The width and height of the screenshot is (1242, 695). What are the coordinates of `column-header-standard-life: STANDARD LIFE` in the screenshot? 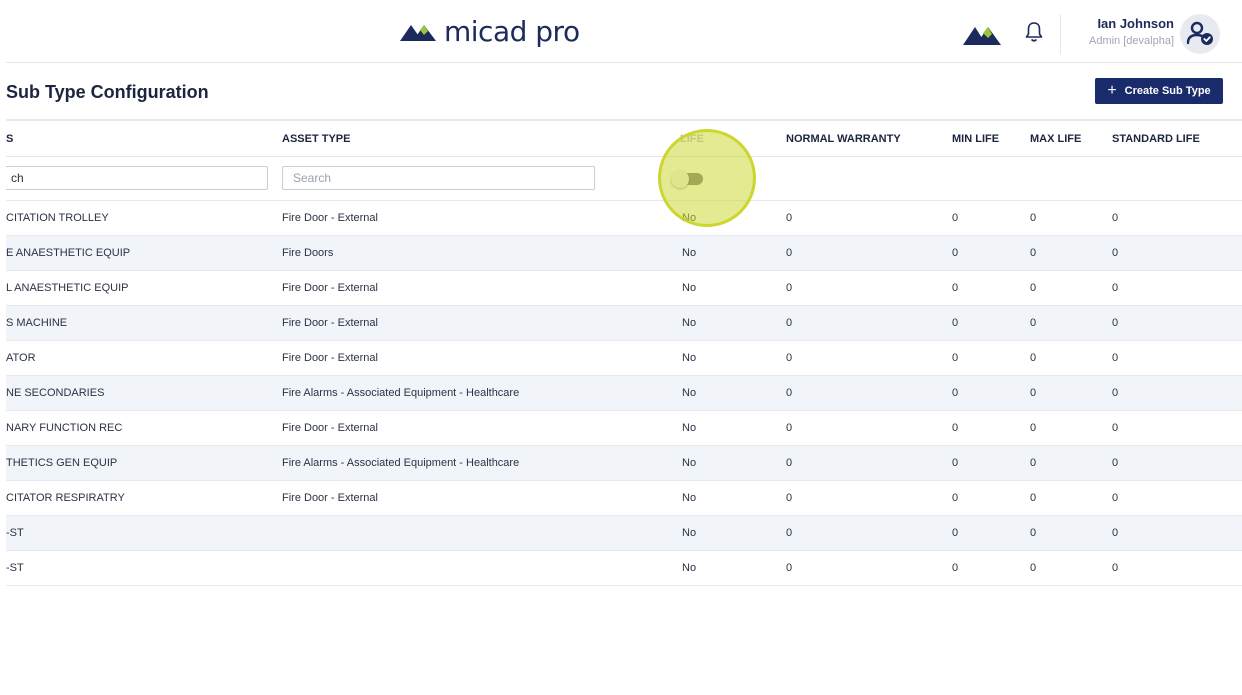 It's located at (1156, 139).